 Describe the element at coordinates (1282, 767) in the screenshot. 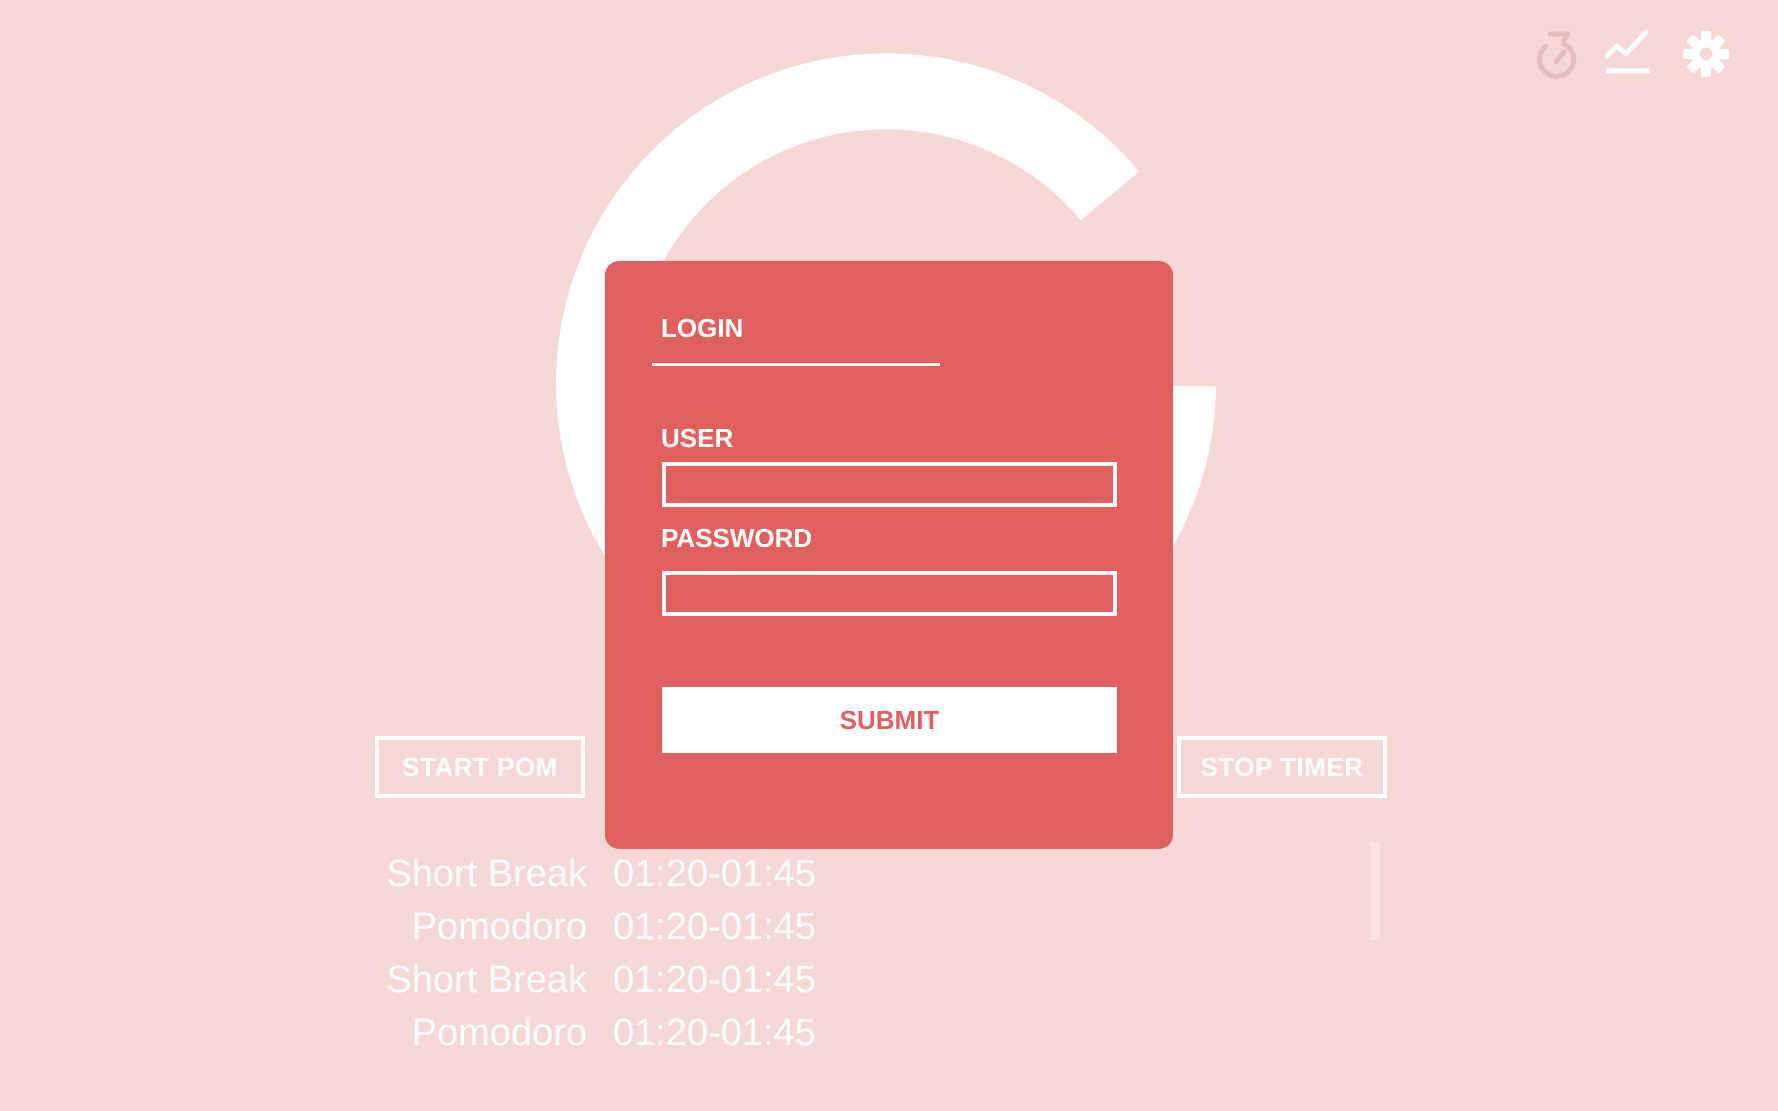

I see `stop-timer-button: STOP TIMER` at that location.